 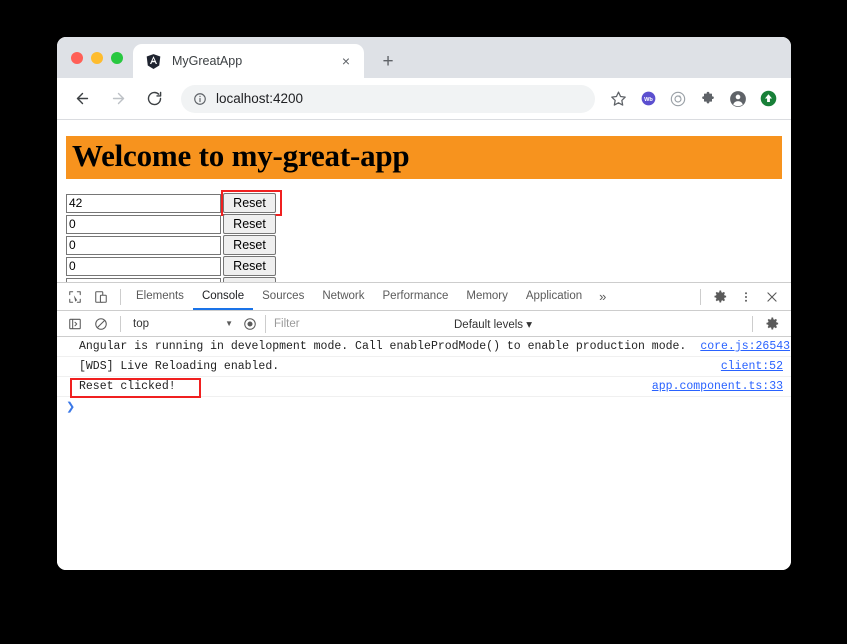 I want to click on more-tabs-button: », so click(x=602, y=296).